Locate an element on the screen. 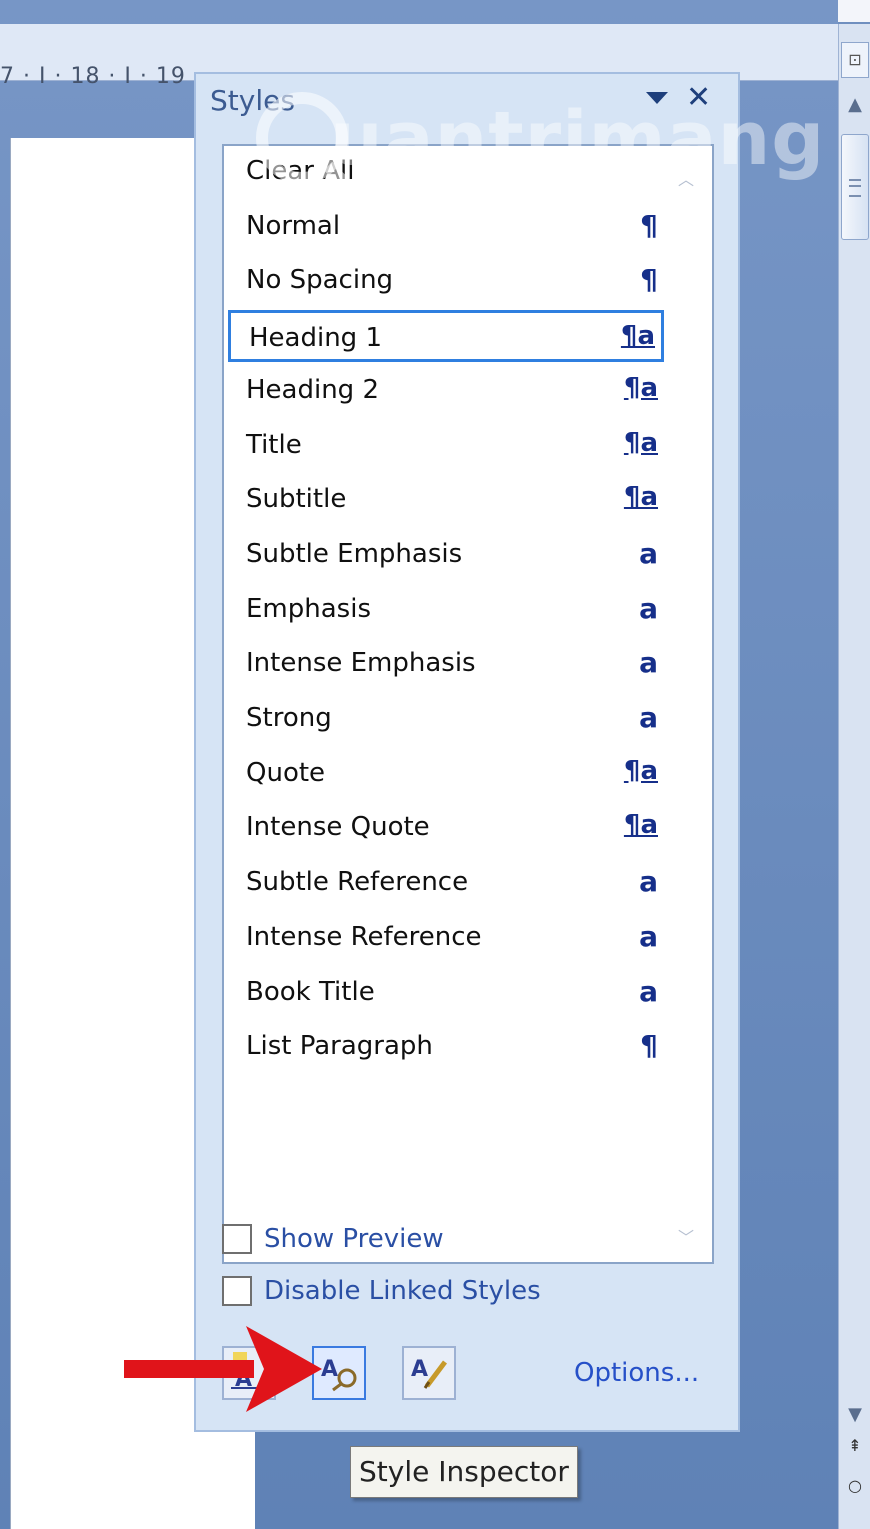 The image size is (870, 1529). scroll-up-icon: ▲ is located at coordinates (855, 107).